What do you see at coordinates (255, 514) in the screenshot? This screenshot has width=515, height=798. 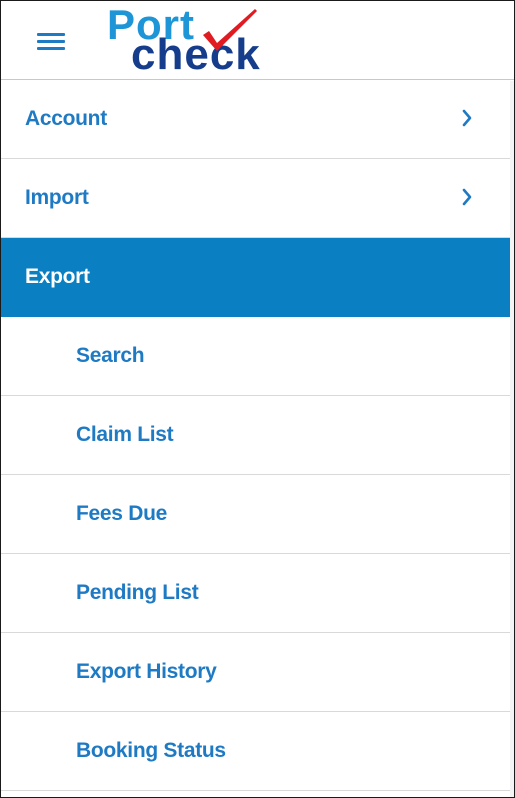 I see `submenu-item-fees-due: Fees Due` at bounding box center [255, 514].